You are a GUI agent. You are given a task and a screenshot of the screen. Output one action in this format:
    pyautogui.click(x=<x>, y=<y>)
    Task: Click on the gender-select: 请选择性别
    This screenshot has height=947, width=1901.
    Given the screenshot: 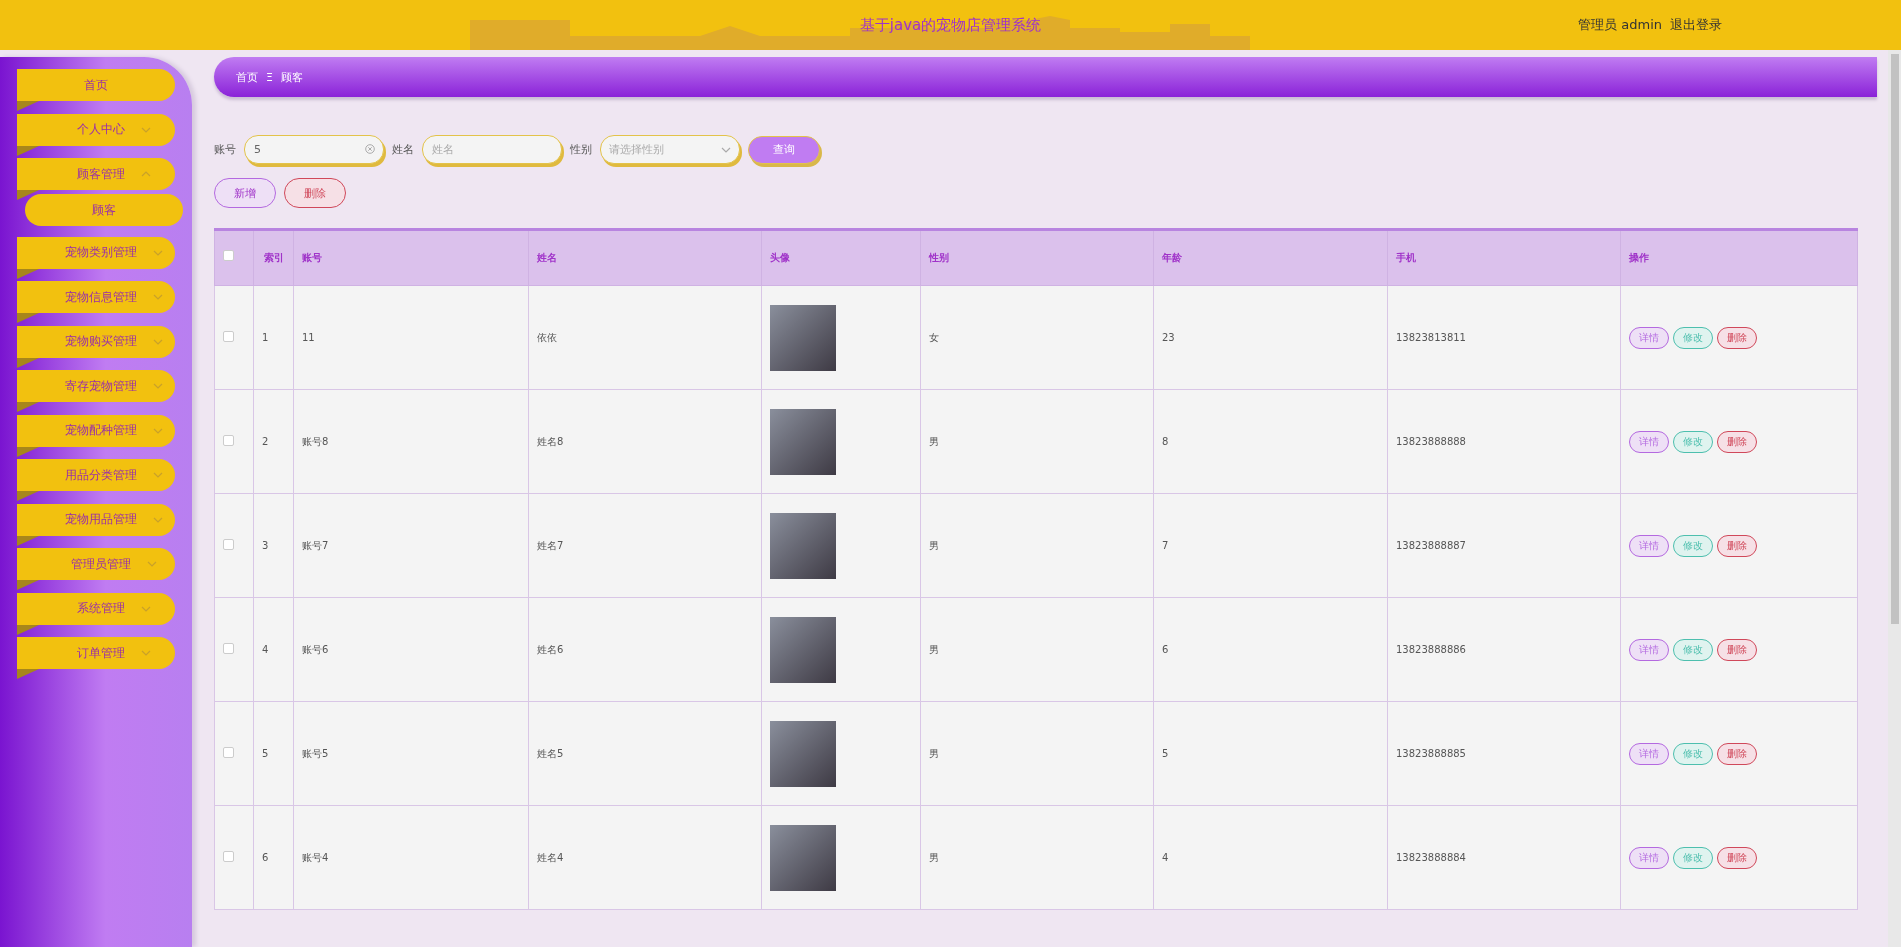 What is the action you would take?
    pyautogui.click(x=670, y=149)
    